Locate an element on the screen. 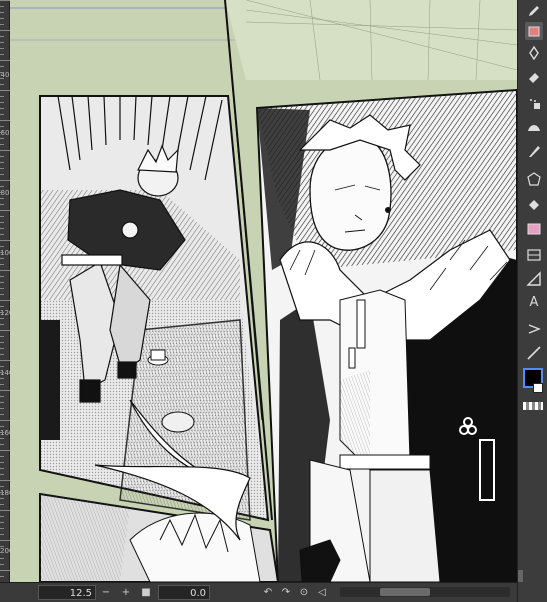 The image size is (547, 602). eraser-tool-icon is located at coordinates (534, 77).